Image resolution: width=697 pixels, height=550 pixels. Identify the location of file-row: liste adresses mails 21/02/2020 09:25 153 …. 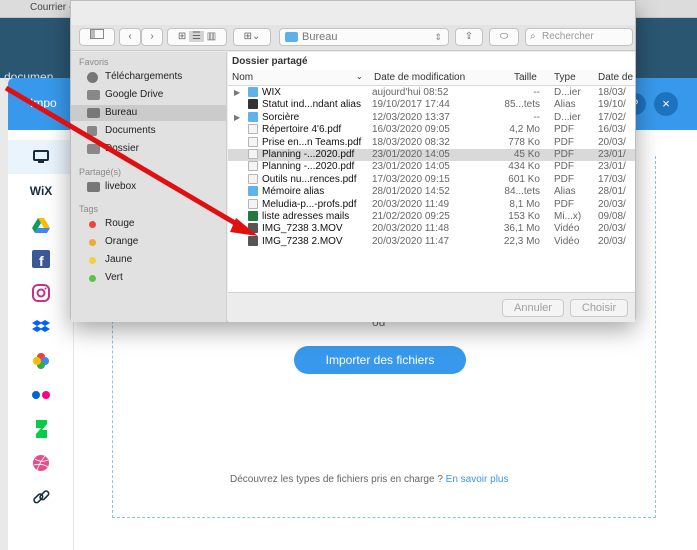
(431, 216).